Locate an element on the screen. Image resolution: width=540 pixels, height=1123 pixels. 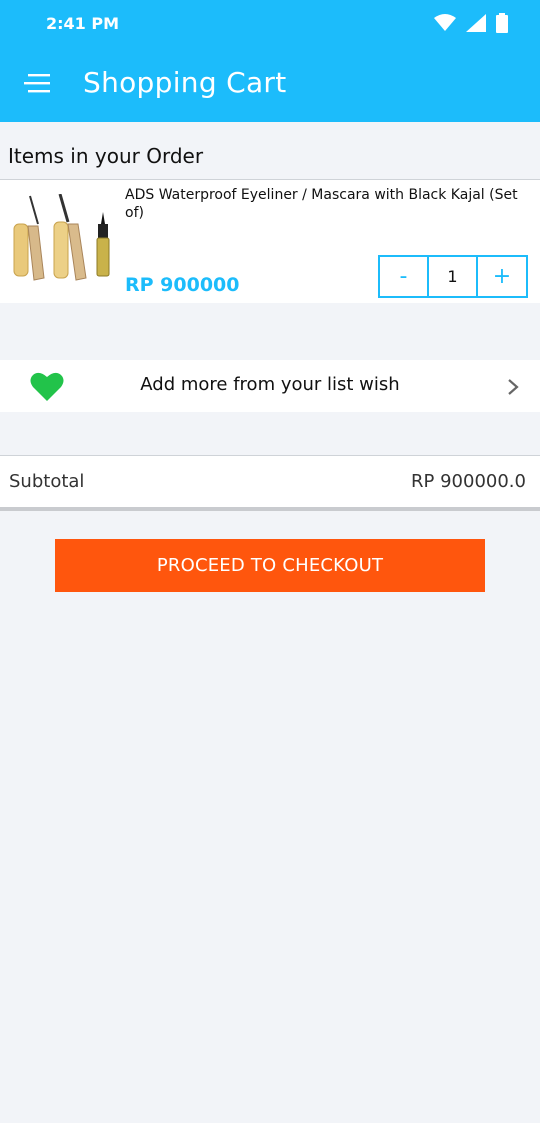
increase-quantity-button: + is located at coordinates (502, 276).